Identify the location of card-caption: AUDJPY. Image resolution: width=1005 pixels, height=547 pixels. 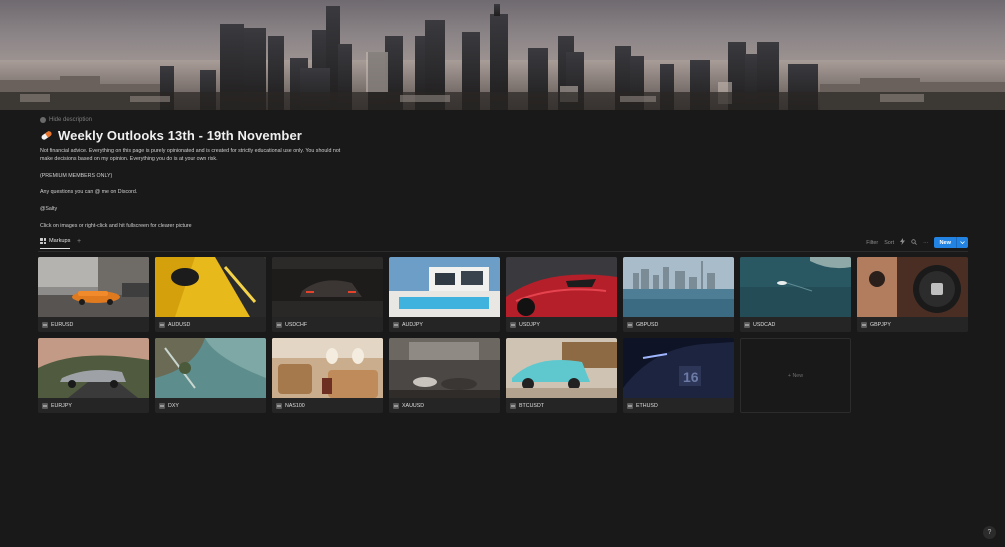
(444, 324).